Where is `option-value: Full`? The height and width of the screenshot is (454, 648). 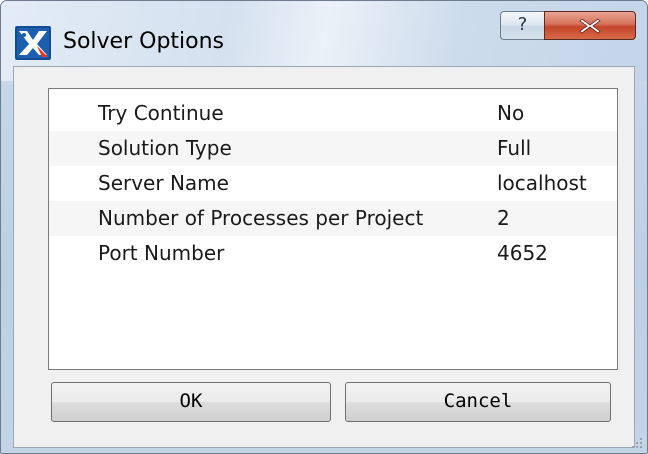
option-value: Full is located at coordinates (514, 148).